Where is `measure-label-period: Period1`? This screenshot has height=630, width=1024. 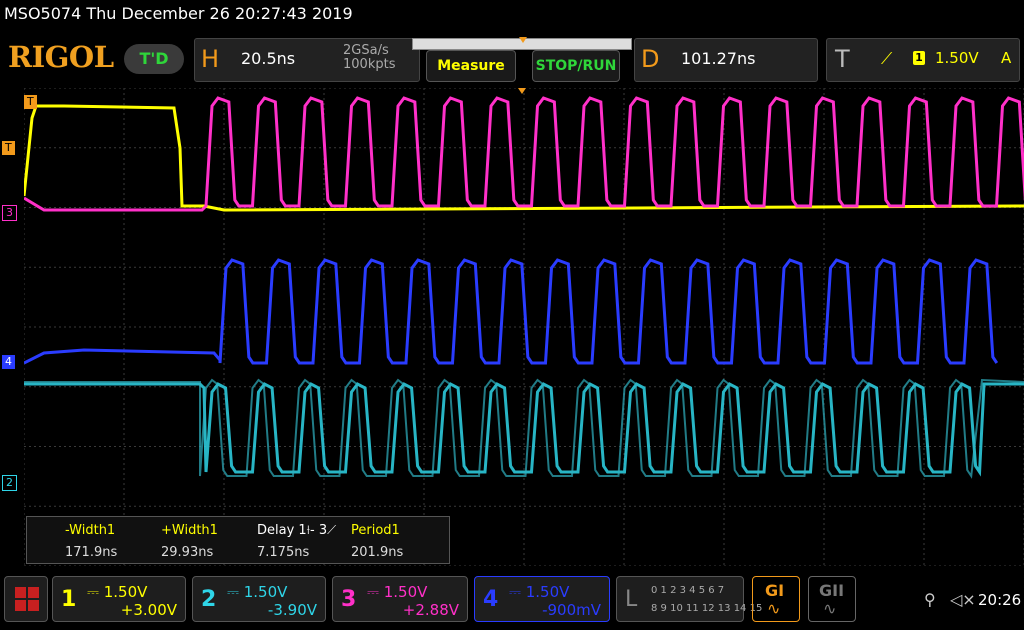
measure-label-period: Period1 is located at coordinates (375, 530).